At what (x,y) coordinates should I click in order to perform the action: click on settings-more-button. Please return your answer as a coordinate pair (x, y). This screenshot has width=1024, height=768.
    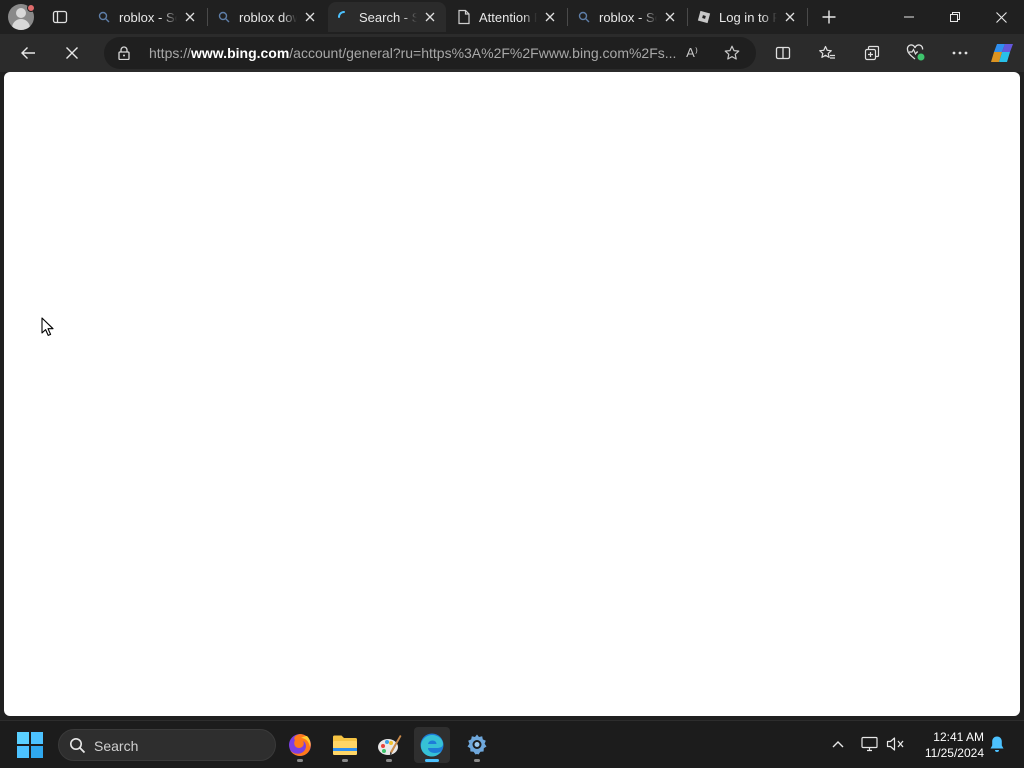
    Looking at the image, I should click on (960, 53).